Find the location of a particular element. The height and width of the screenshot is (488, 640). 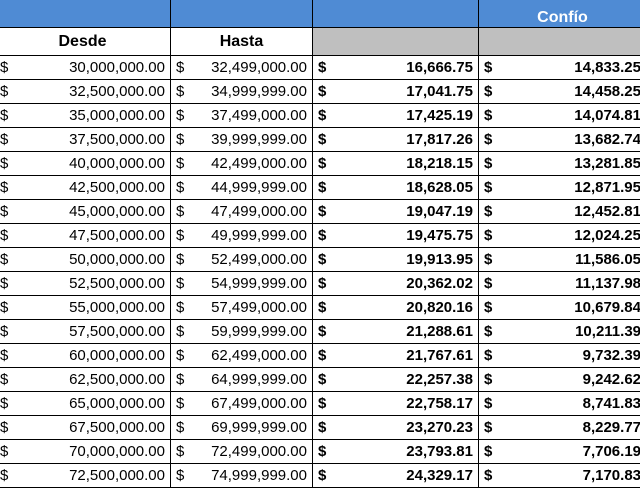

cell-to: $32,499,000.00 is located at coordinates (242, 68).